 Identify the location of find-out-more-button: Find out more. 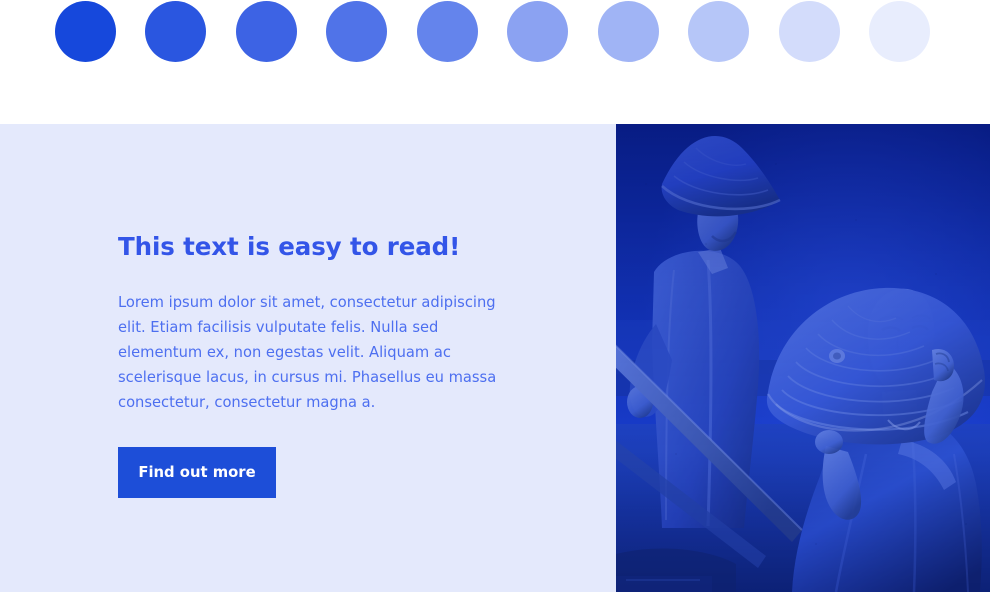
(197, 472).